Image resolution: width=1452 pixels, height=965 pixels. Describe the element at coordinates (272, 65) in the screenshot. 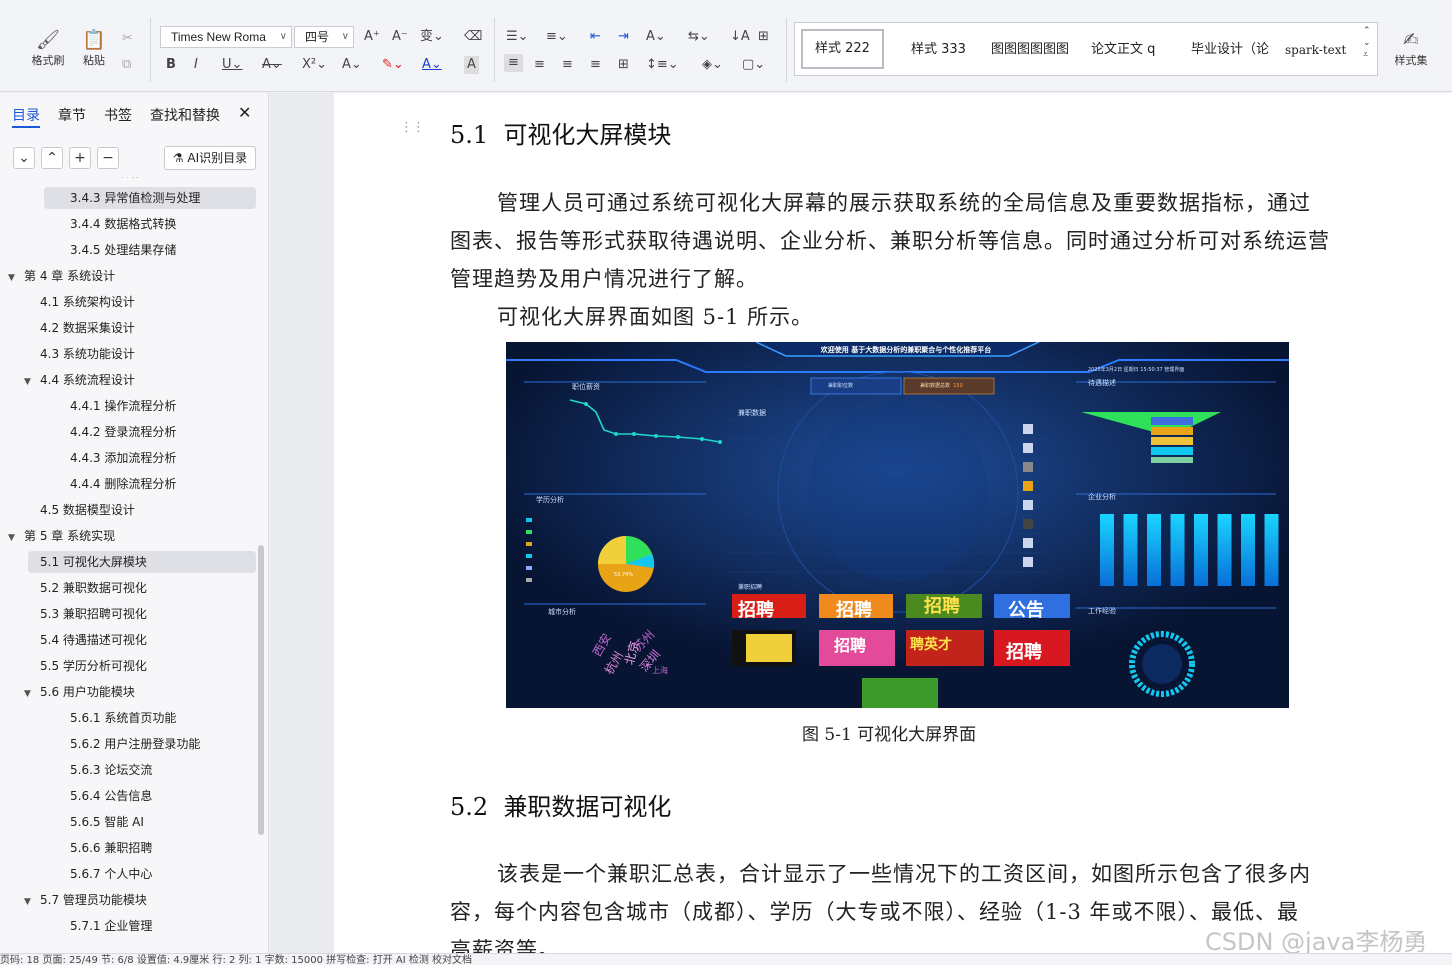

I see `strikethrough-icon: A⌄` at that location.